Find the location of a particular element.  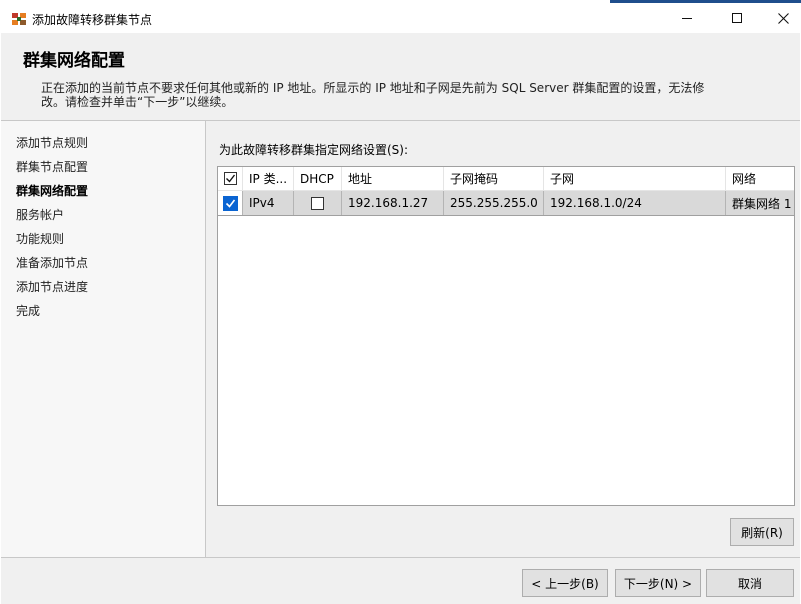

cell-subnet-mask: 255.255.255.0 is located at coordinates (494, 203).